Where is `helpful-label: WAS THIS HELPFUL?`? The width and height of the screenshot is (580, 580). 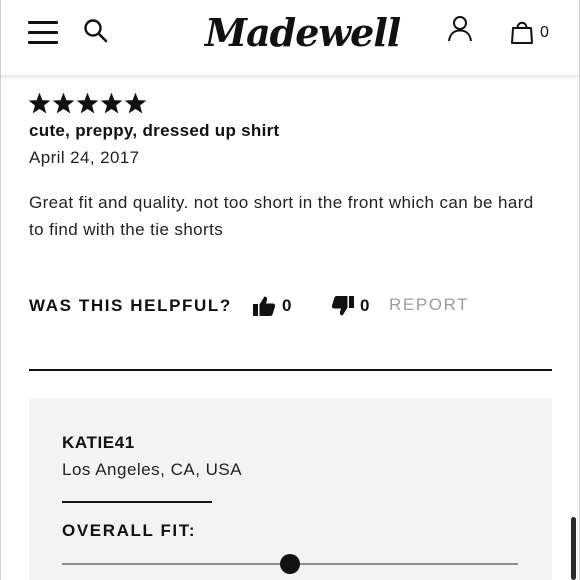
helpful-label: WAS THIS HELPFUL? is located at coordinates (130, 305).